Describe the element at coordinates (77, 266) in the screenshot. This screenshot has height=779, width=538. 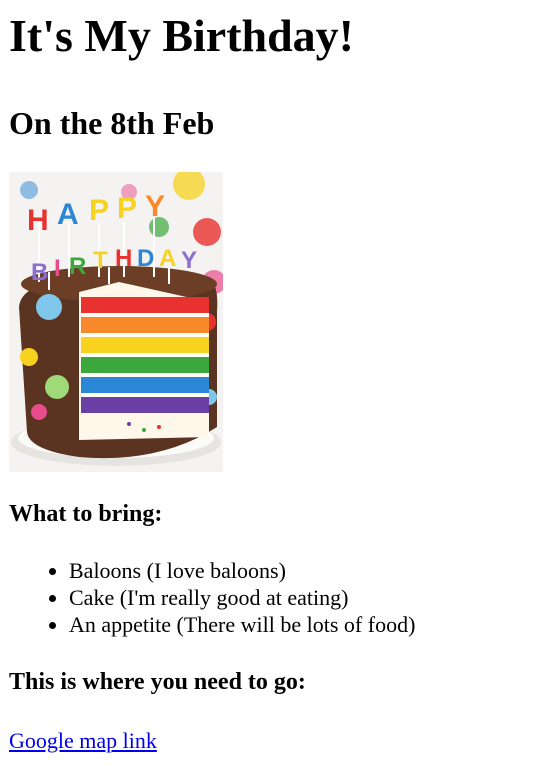
I see `cake-letter: R` at that location.